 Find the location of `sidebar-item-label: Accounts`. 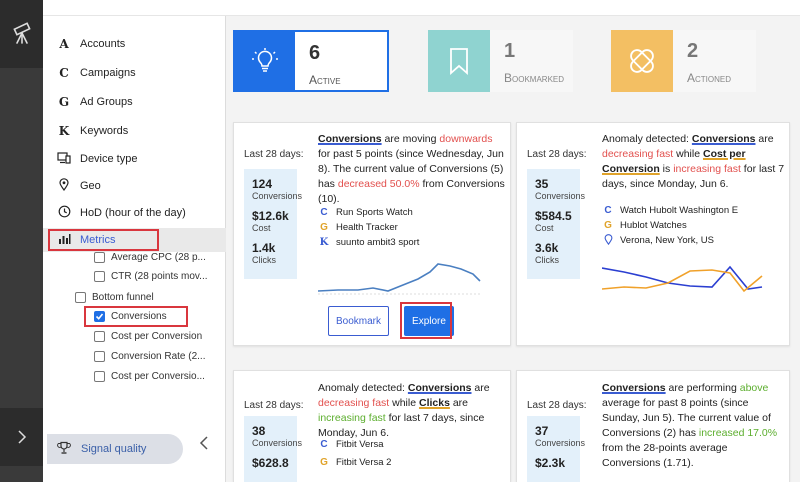

sidebar-item-label: Accounts is located at coordinates (103, 44).